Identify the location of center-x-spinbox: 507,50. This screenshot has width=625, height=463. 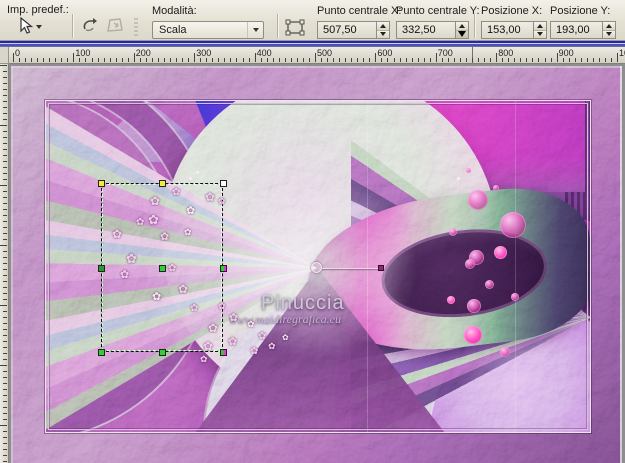
(353, 30).